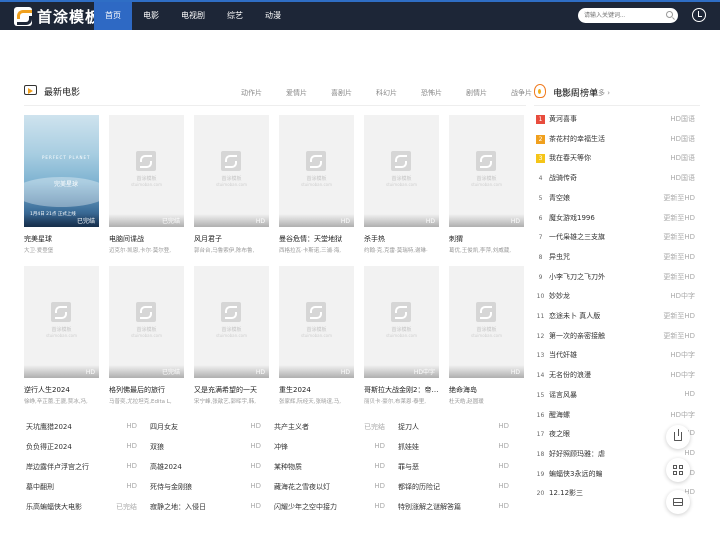 This screenshot has height=540, width=720. I want to click on grid-button, so click(678, 470).